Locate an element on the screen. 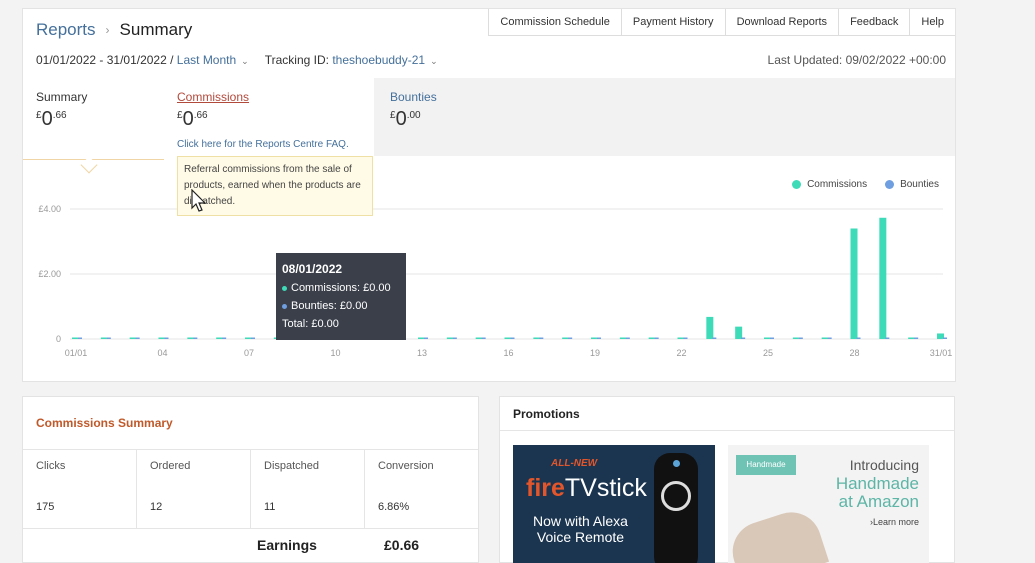  remote-control-image is located at coordinates (676, 508).